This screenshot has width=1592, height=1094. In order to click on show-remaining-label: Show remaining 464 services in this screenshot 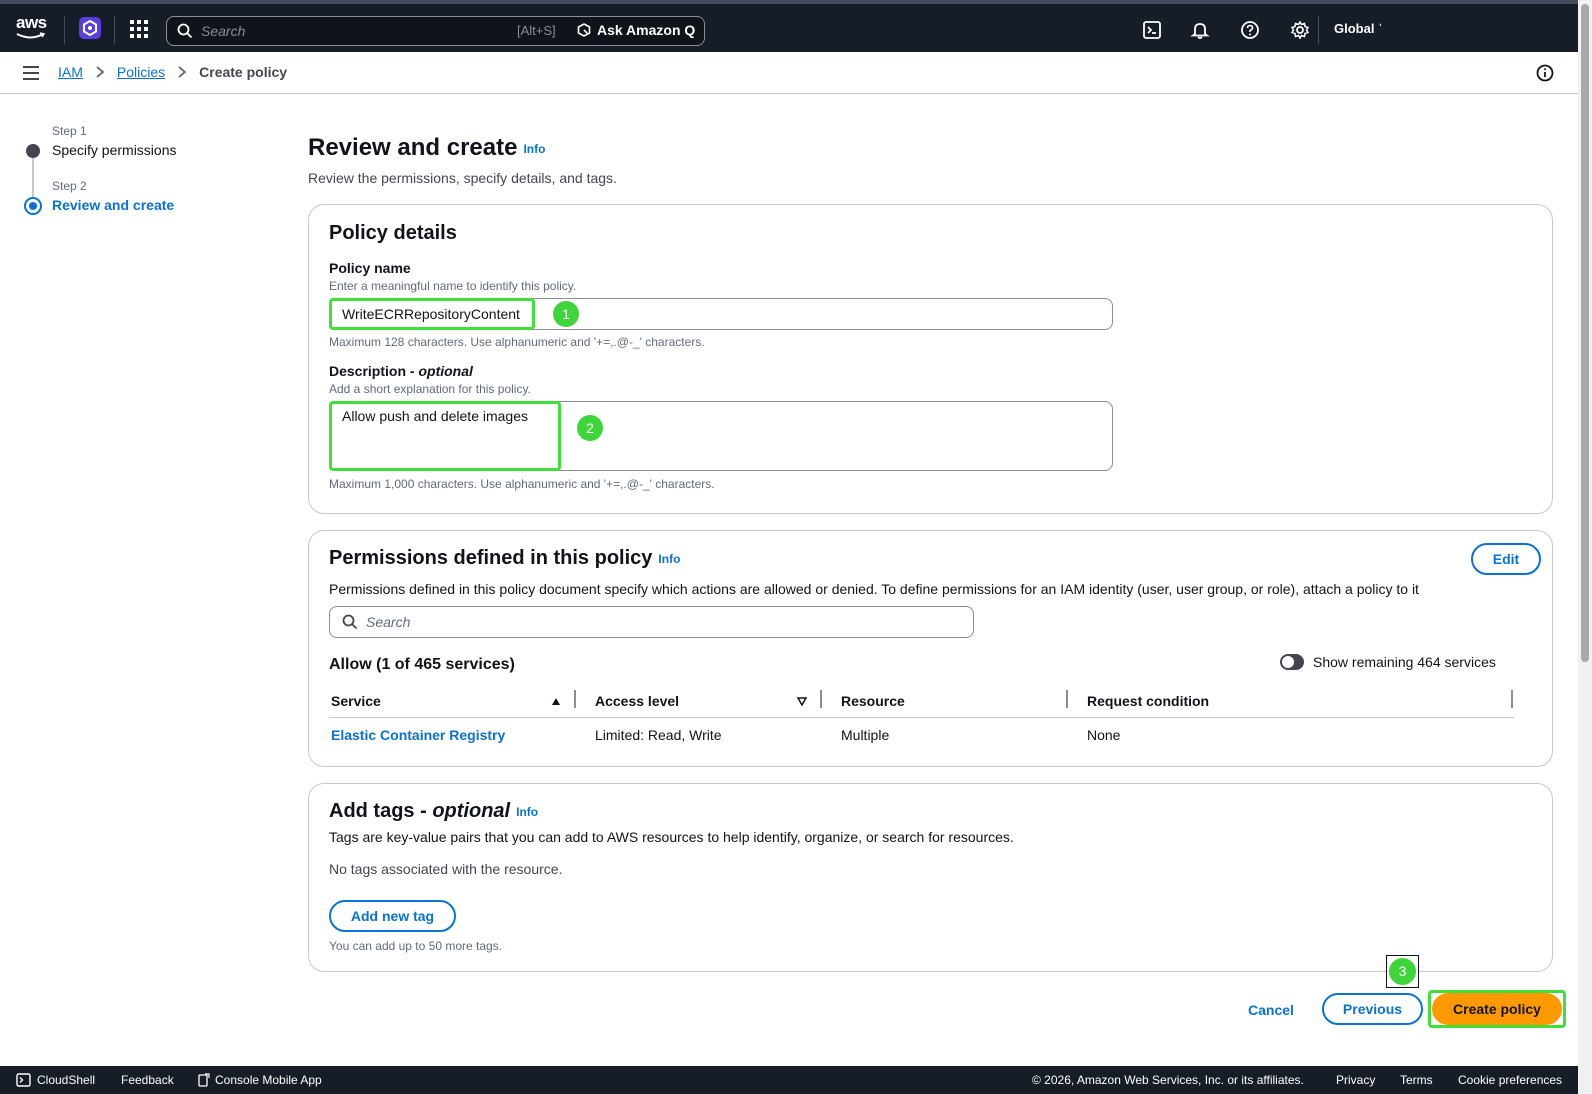, I will do `click(1404, 662)`.